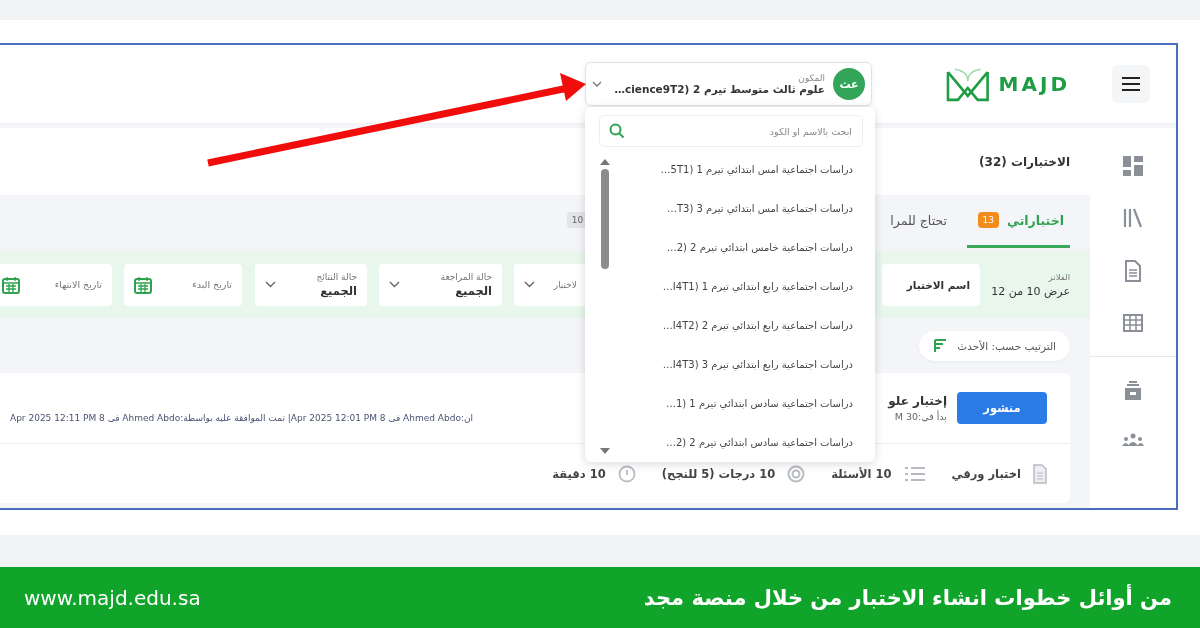 Image resolution: width=1200 pixels, height=628 pixels. Describe the element at coordinates (626, 473) in the screenshot. I see `clock-icon` at that location.